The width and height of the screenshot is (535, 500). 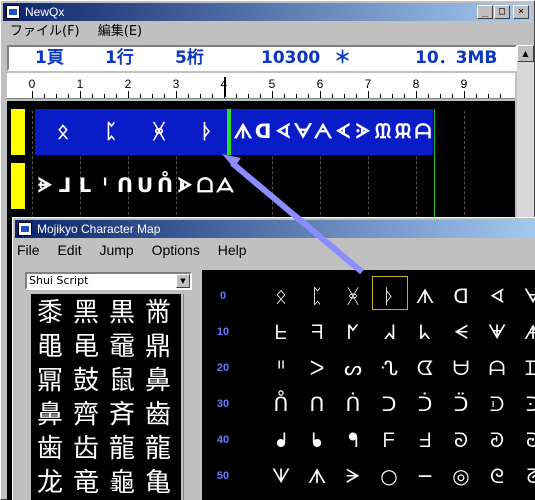 What do you see at coordinates (50, 313) in the screenshot?
I see `kanji-item: 黍` at bounding box center [50, 313].